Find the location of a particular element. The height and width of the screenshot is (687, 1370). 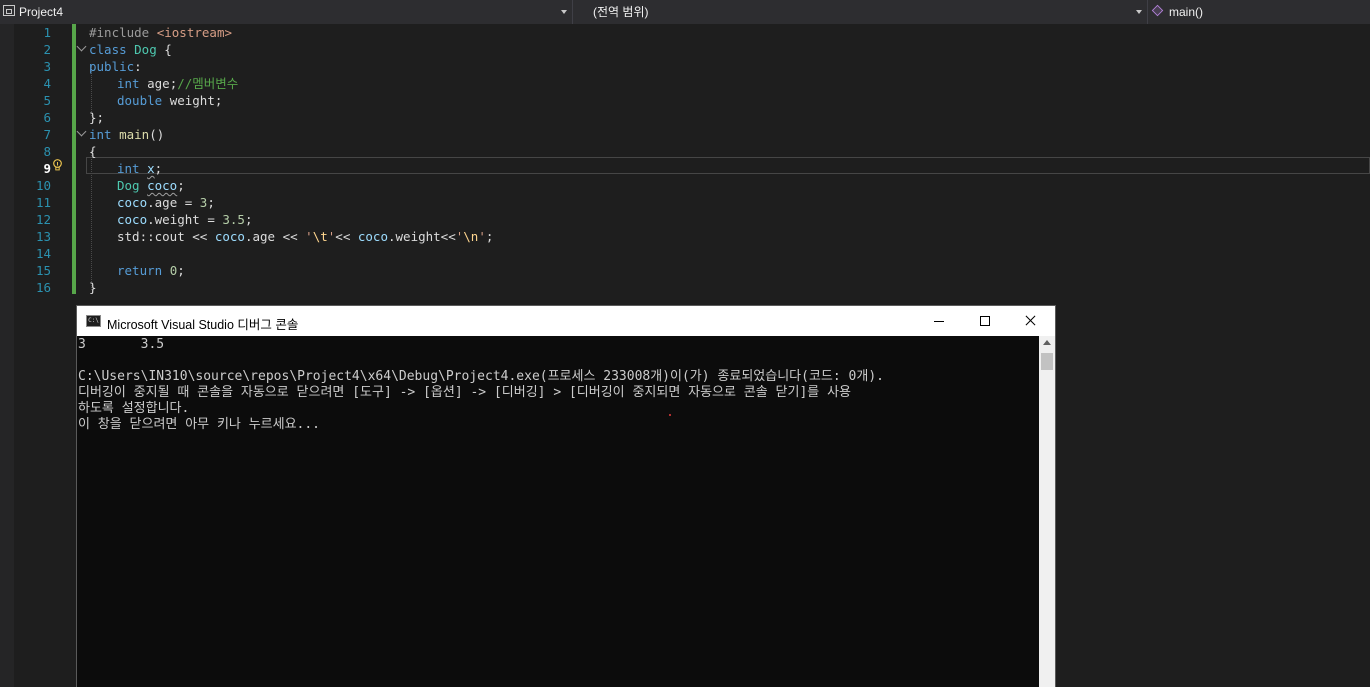

code-line: 3 public: is located at coordinates (685, 66).